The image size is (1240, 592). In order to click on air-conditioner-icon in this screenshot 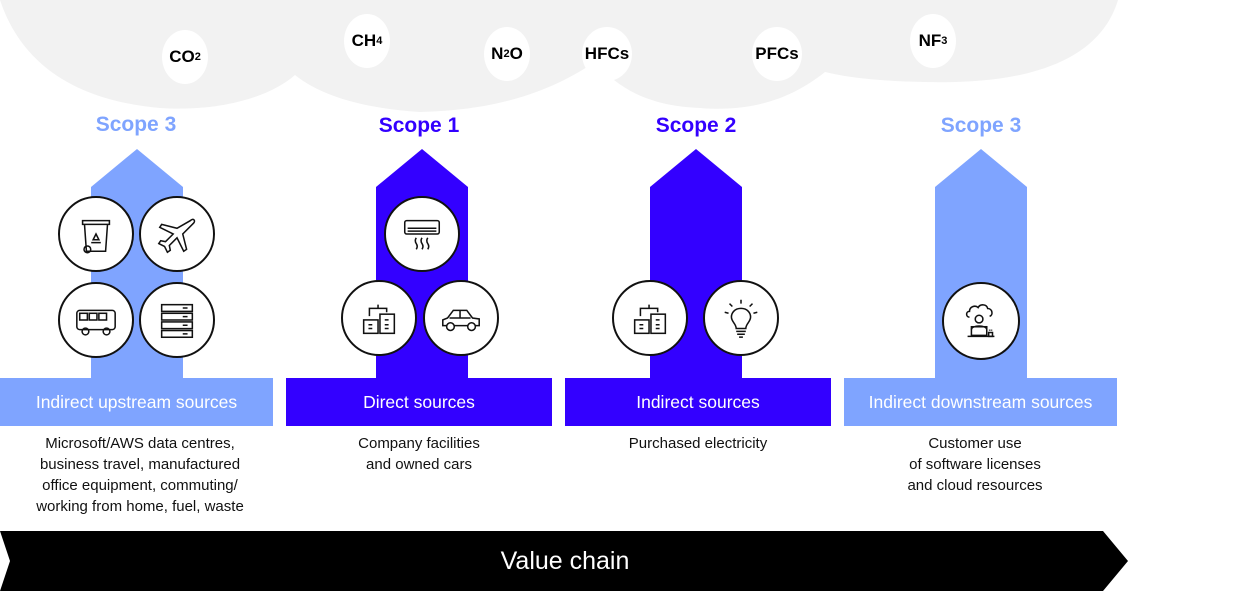, I will do `click(422, 234)`.